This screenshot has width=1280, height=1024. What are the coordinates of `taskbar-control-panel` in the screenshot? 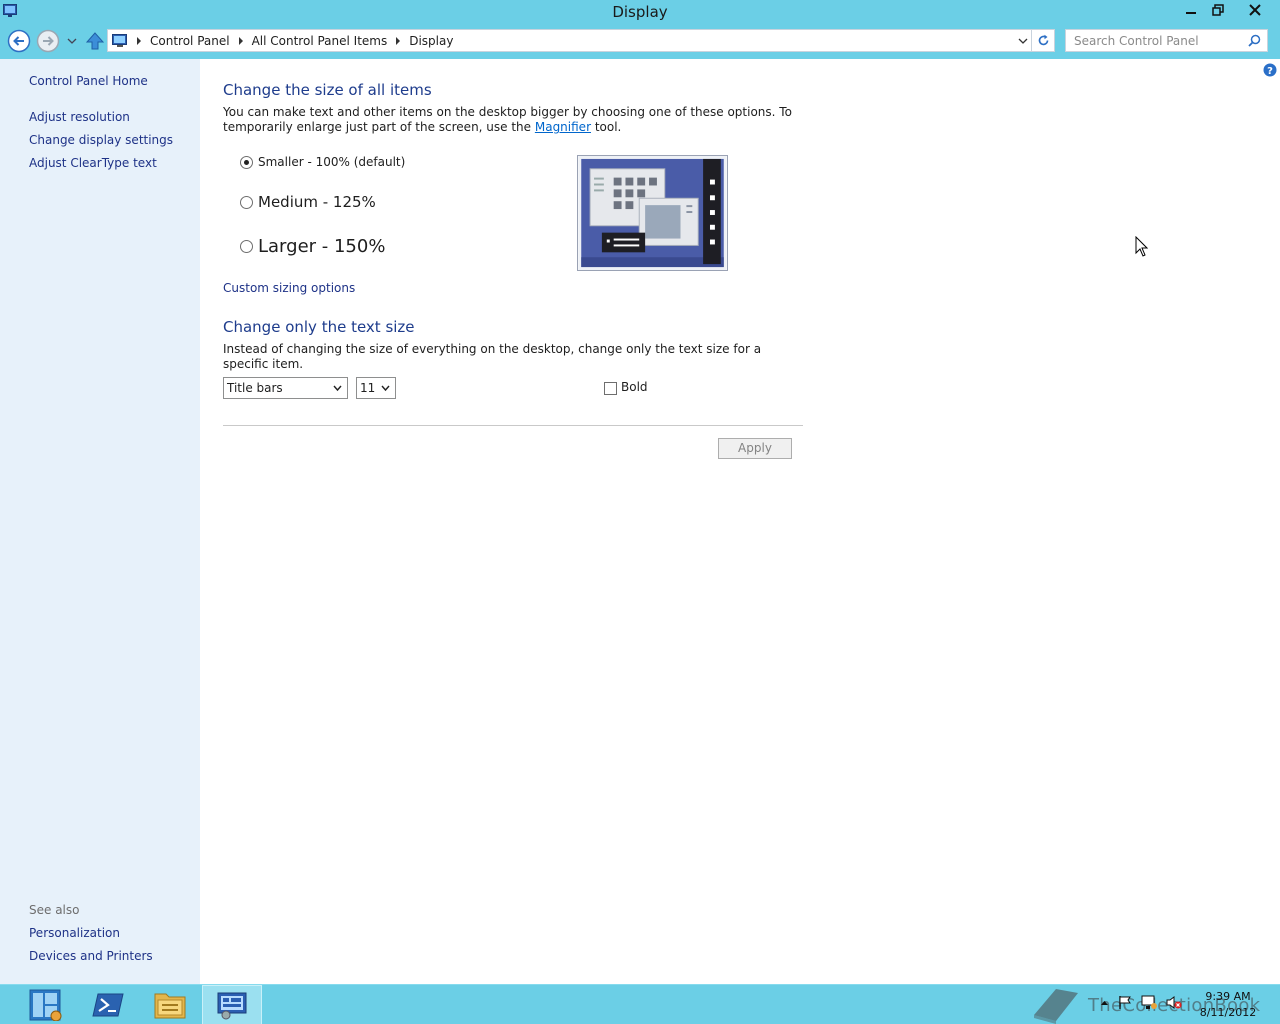 It's located at (232, 1004).